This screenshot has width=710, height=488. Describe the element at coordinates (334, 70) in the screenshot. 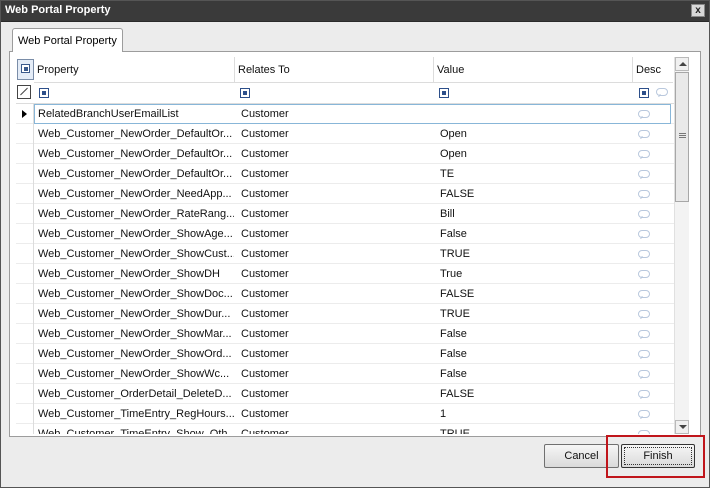

I see `column-header-relates-to: Relates To` at that location.